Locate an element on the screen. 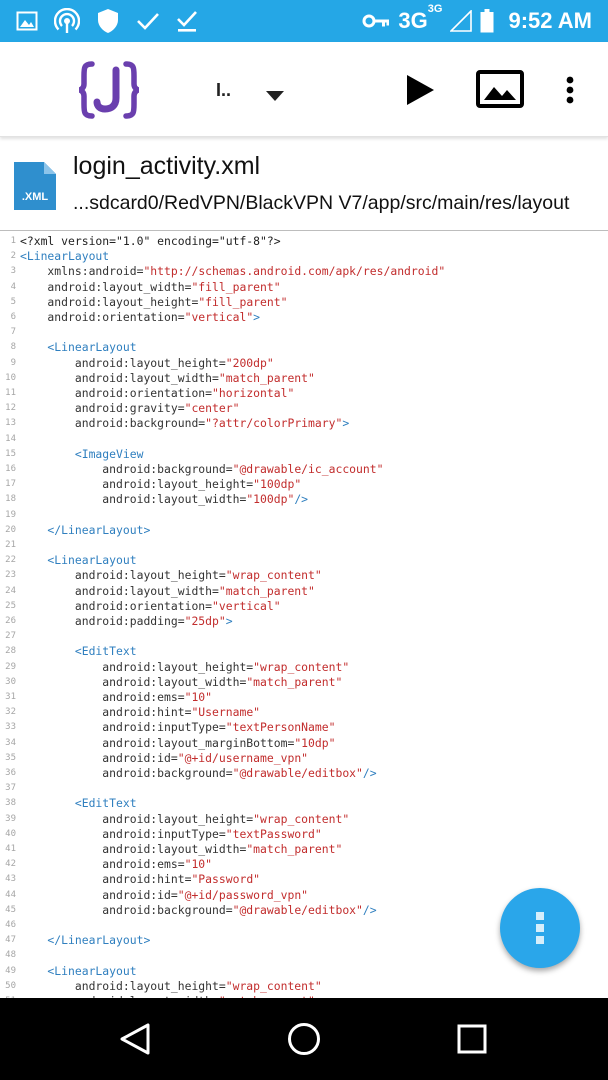 Image resolution: width=608 pixels, height=1080 pixels. line-number: 5 is located at coordinates (13, 301).